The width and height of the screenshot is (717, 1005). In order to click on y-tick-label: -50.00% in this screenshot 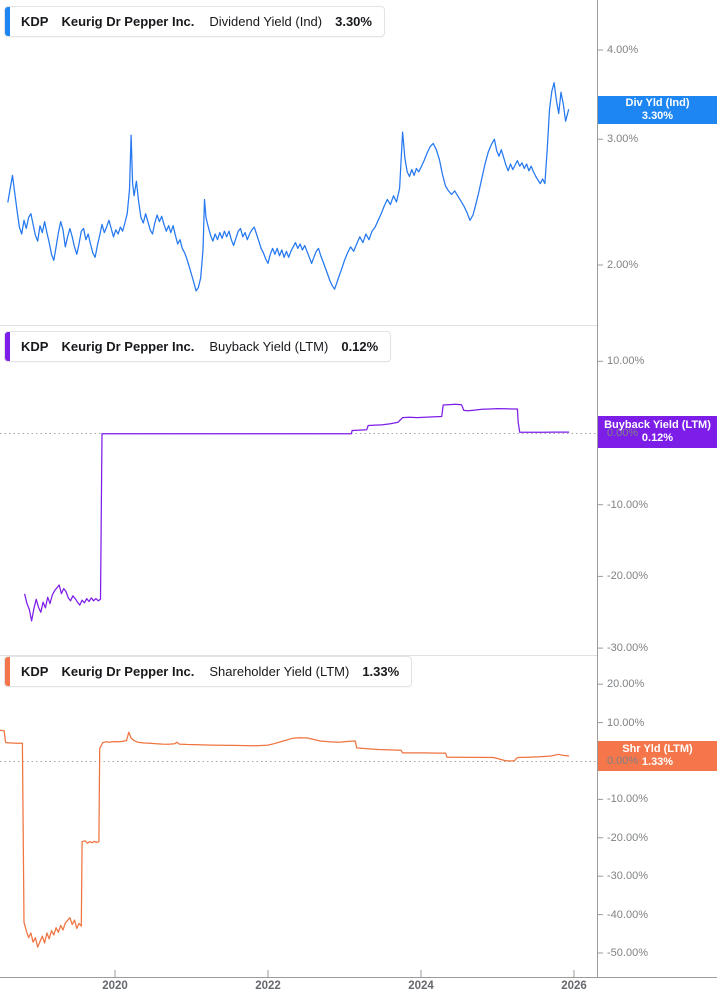, I will do `click(627, 953)`.